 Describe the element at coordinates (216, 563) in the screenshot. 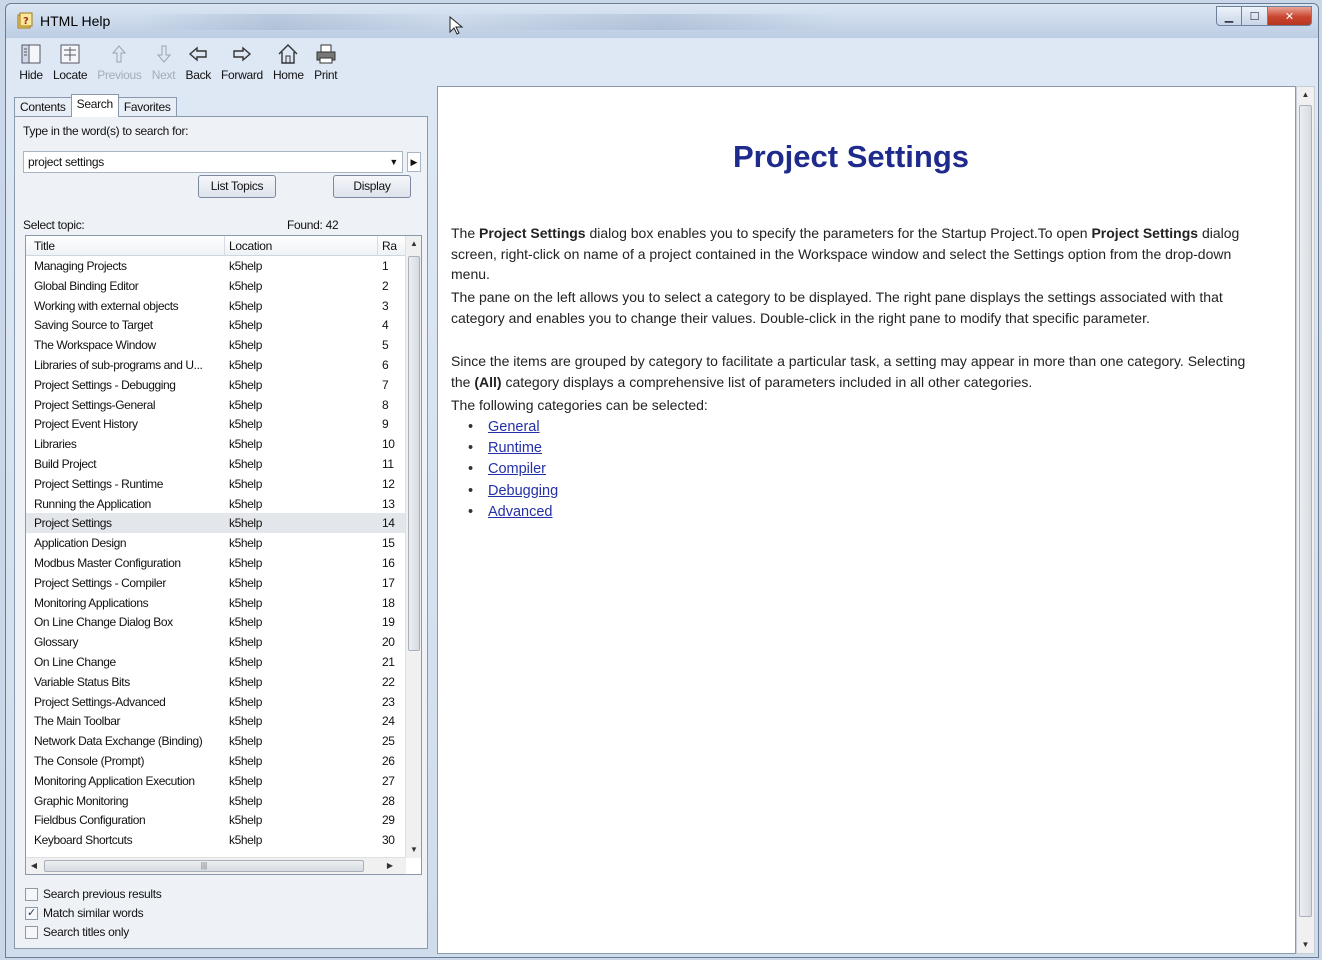

I see `table-row: Modbus Master Configuration k5help 16` at that location.